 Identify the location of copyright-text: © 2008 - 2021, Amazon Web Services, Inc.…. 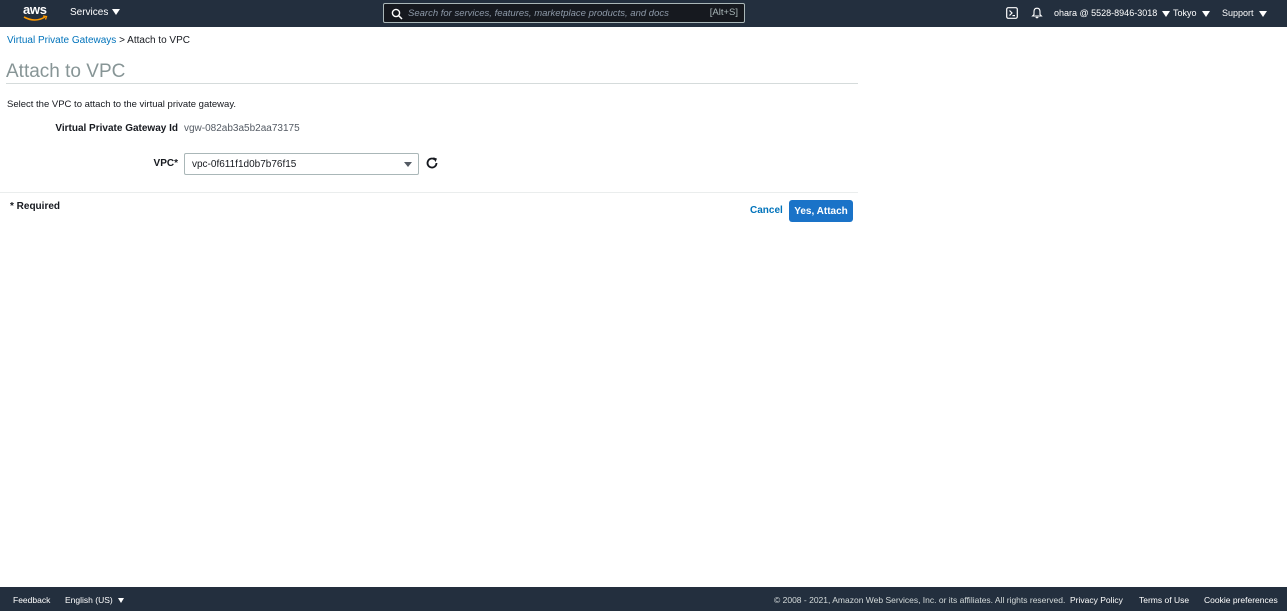
(920, 600).